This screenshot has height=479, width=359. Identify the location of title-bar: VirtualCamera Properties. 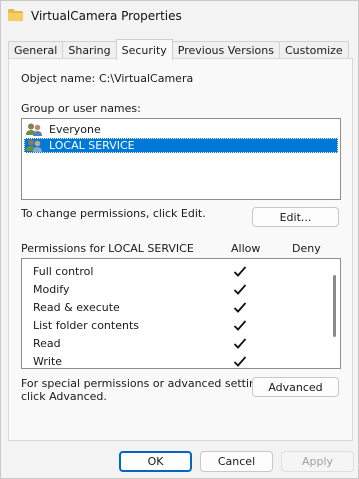
(179, 16).